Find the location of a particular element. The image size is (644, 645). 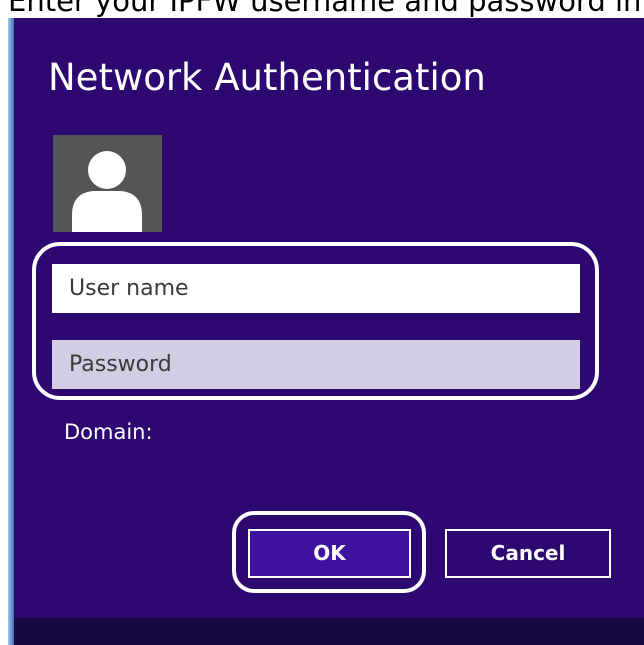

password-input is located at coordinates (316, 364).